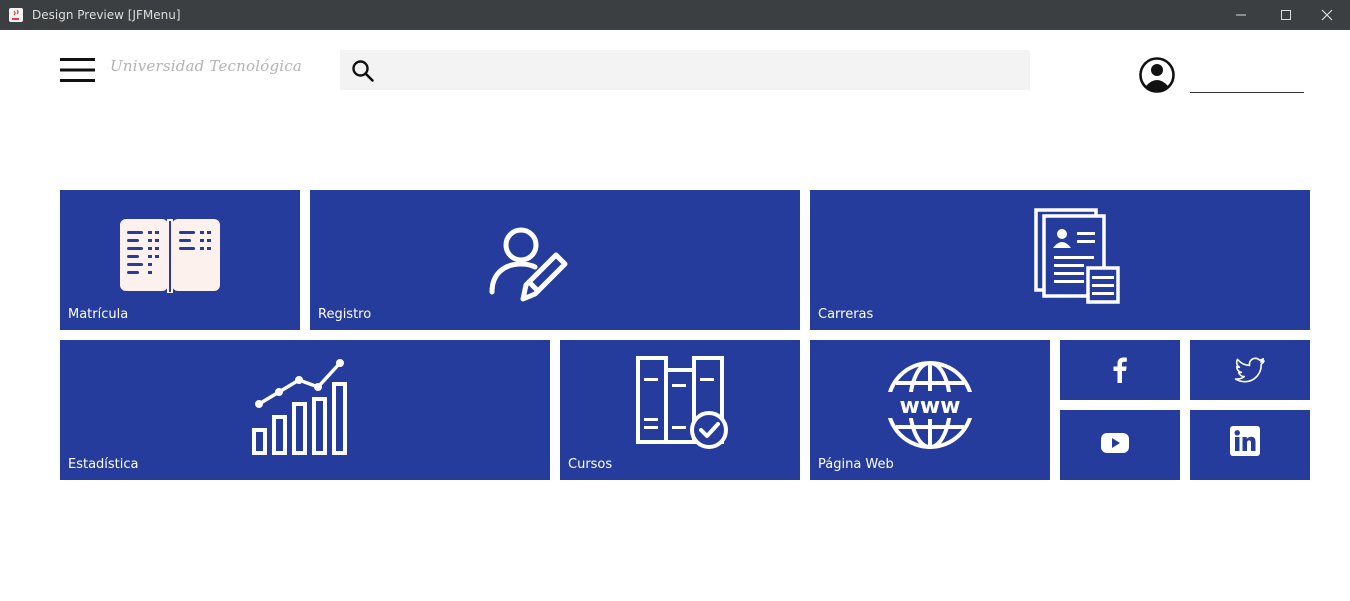  What do you see at coordinates (682, 402) in the screenshot?
I see `books-check-icon` at bounding box center [682, 402].